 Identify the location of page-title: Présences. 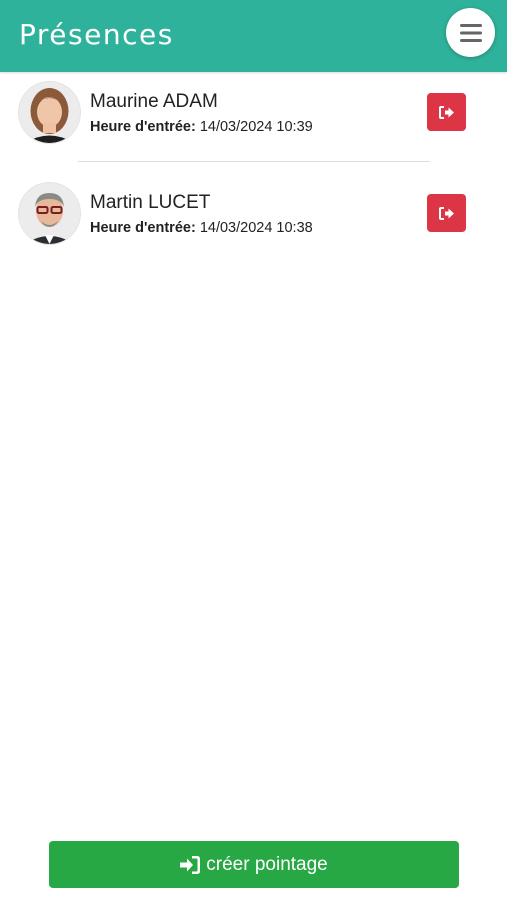
(96, 34).